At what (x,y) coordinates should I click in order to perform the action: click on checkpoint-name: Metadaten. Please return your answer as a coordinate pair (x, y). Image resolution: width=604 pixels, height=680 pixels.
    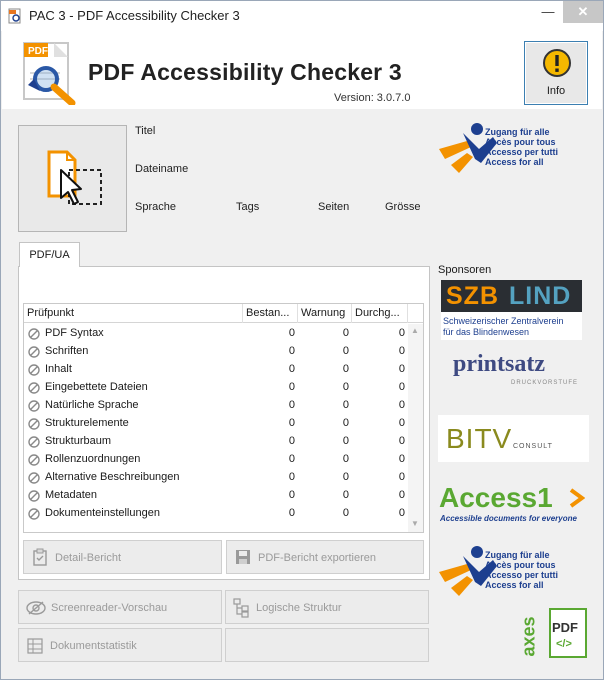
    Looking at the image, I should click on (71, 495).